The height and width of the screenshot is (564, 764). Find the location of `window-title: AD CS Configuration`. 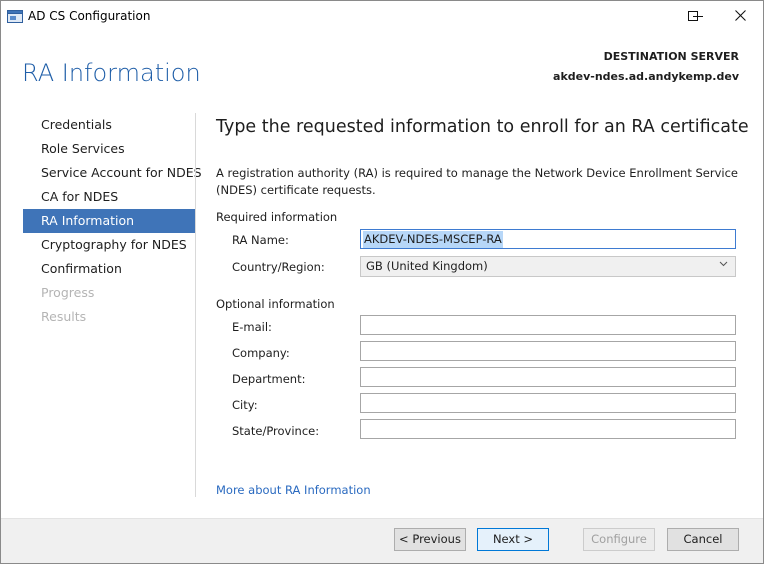

window-title: AD CS Configuration is located at coordinates (89, 16).